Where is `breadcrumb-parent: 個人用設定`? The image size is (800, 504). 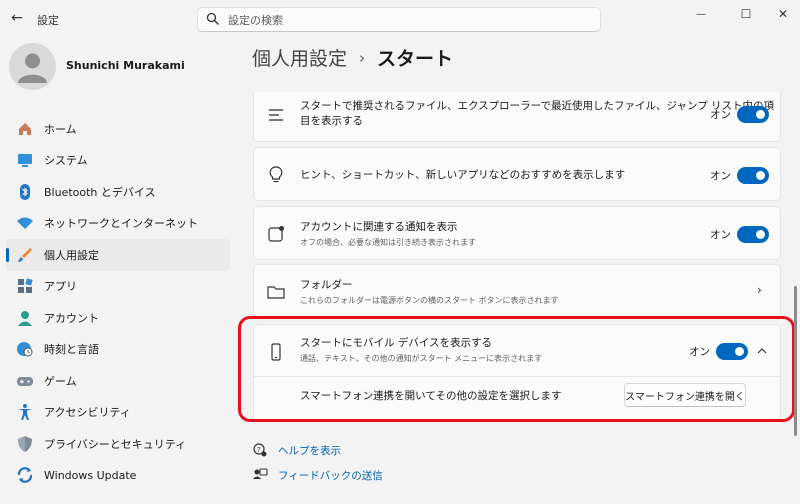
breadcrumb-parent: 個人用設定 is located at coordinates (299, 57).